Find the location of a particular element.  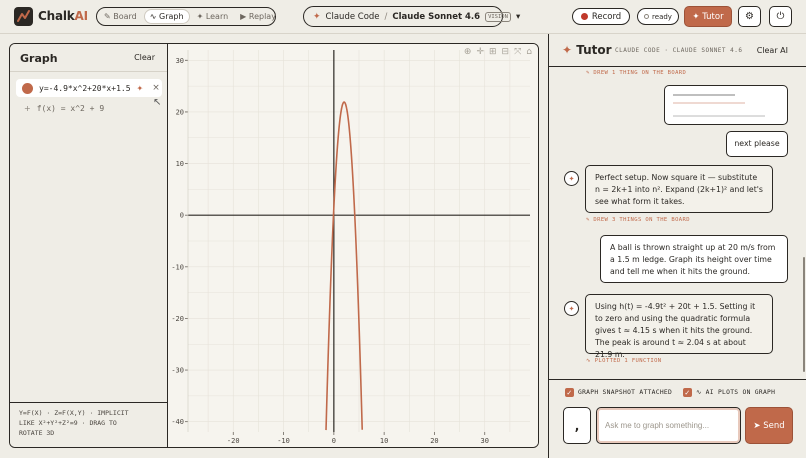

gear-icon: ⚙ is located at coordinates (749, 16).